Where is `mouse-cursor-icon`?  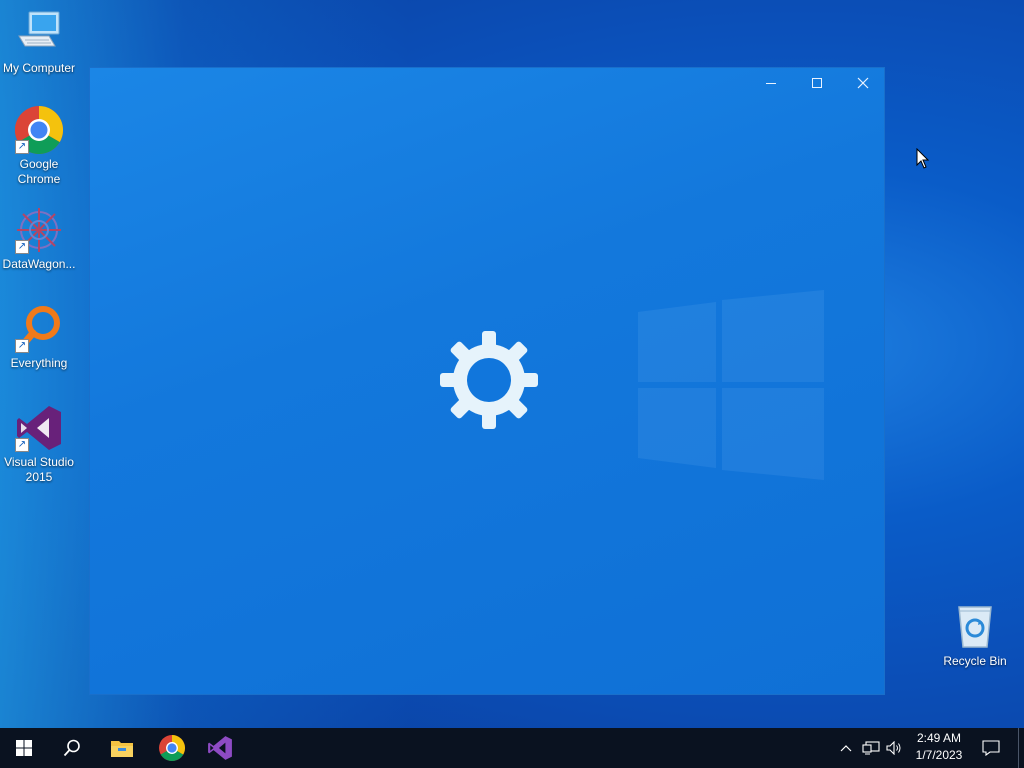
mouse-cursor-icon is located at coordinates (923, 158).